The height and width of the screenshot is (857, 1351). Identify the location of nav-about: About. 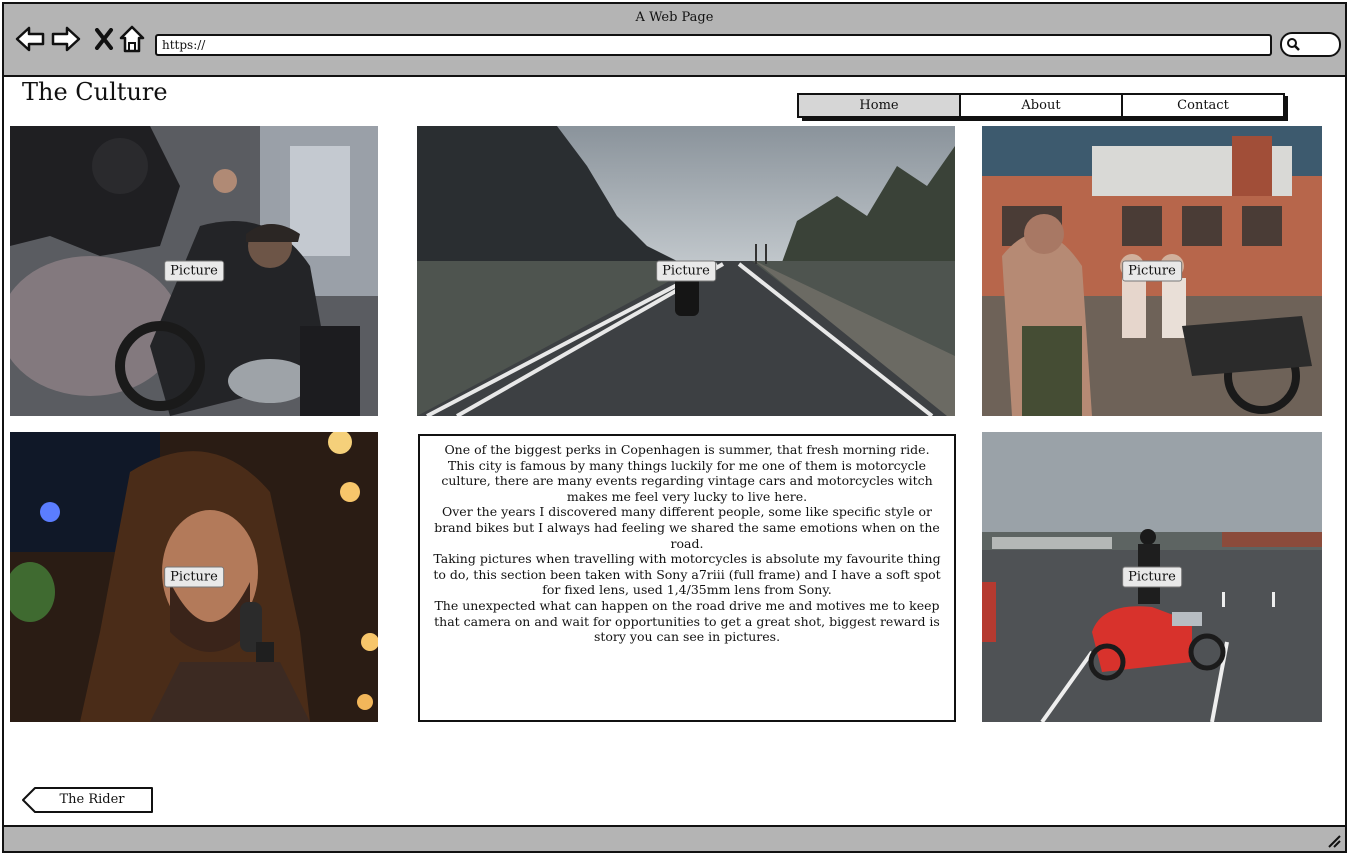
(1041, 105).